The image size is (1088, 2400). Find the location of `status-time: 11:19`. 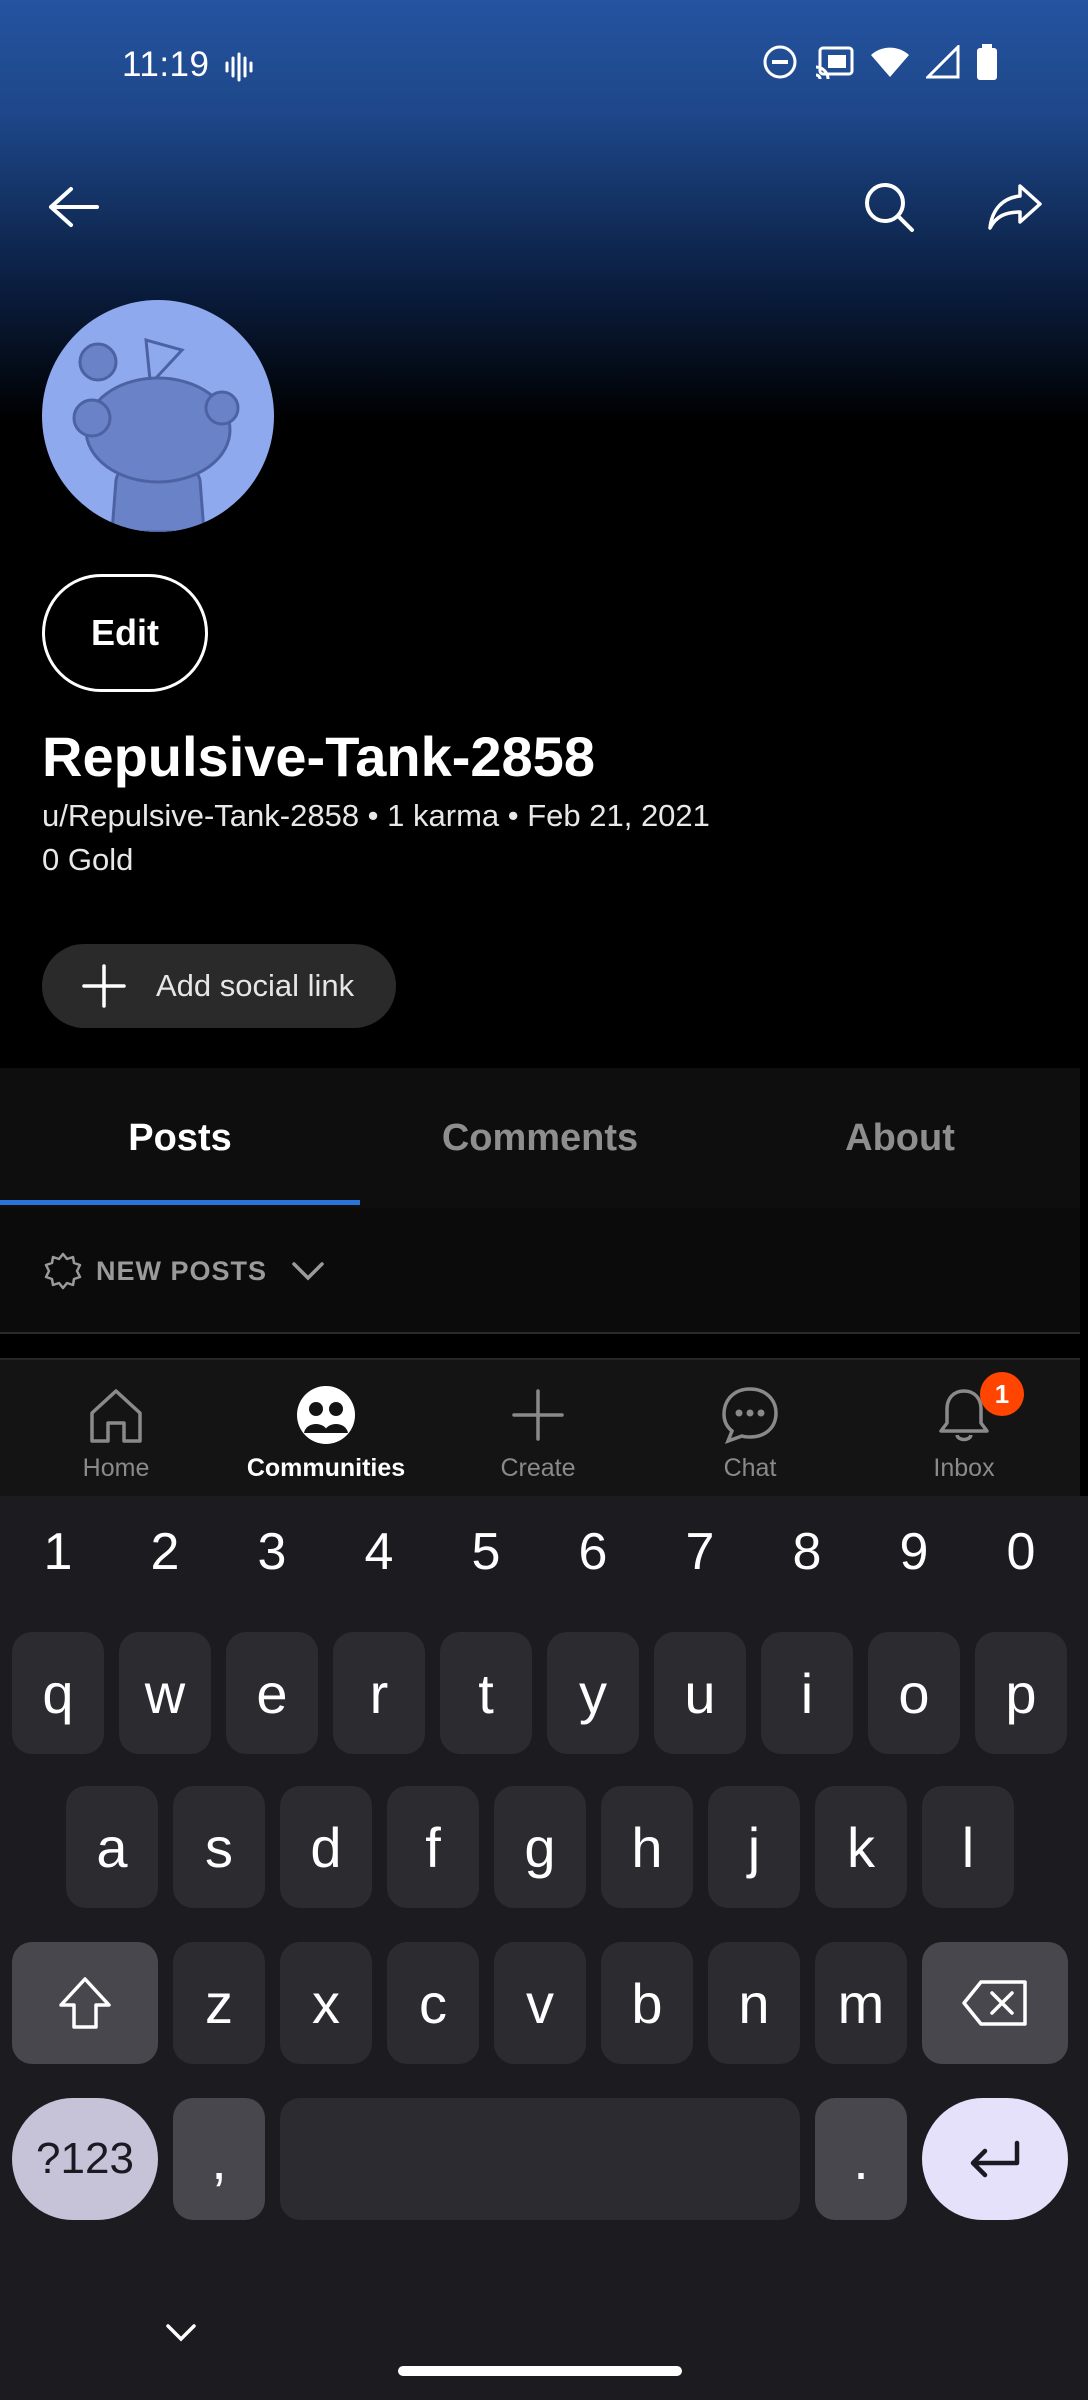

status-time: 11:19 is located at coordinates (166, 64).